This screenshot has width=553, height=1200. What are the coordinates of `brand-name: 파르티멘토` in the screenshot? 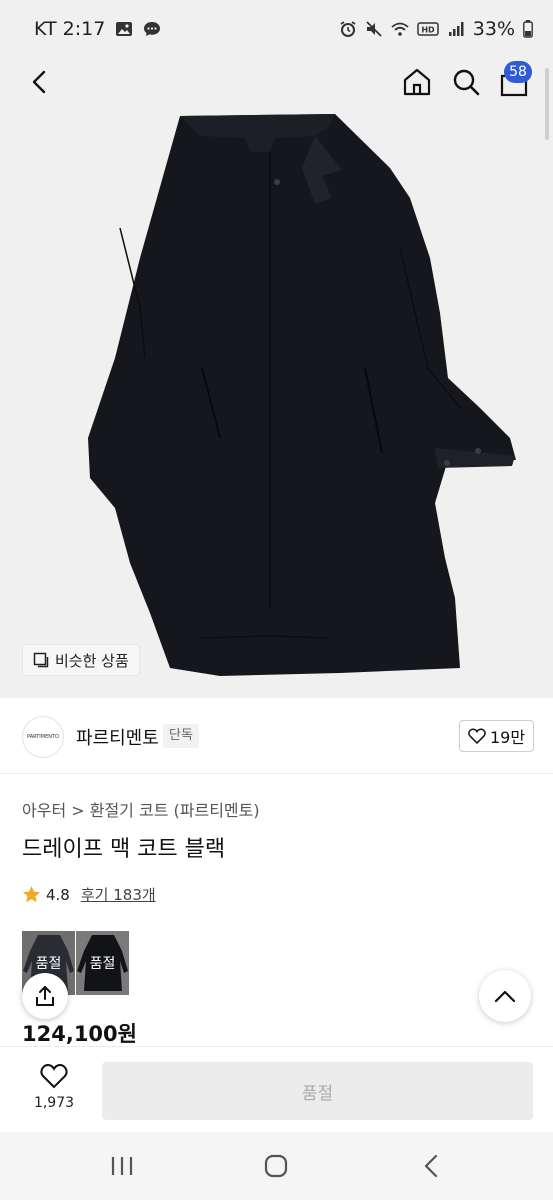 It's located at (117, 737).